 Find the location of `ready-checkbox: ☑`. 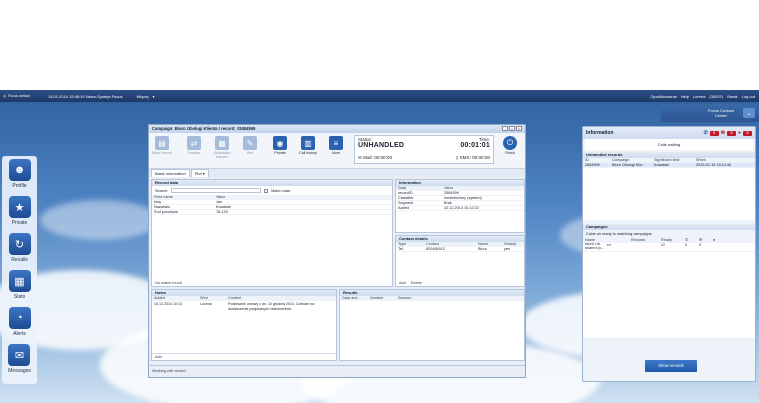

ready-checkbox: ☑ is located at coordinates (671, 247).